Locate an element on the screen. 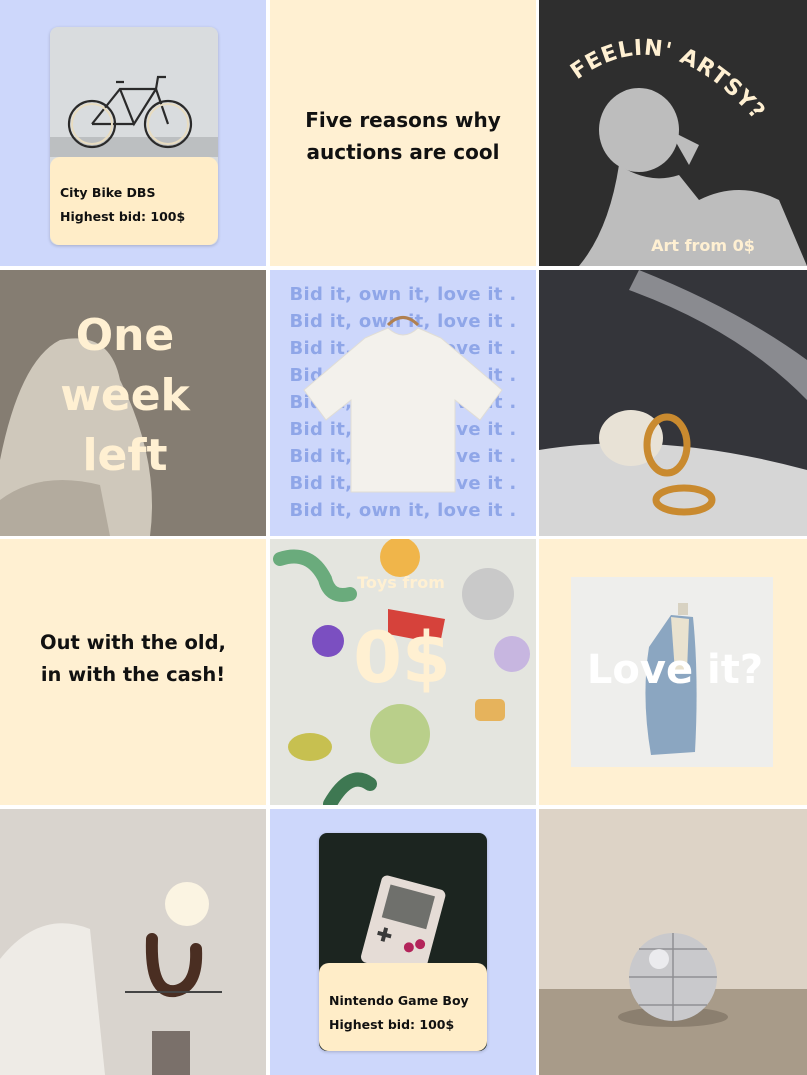  one-week-word2: week is located at coordinates (125, 395).